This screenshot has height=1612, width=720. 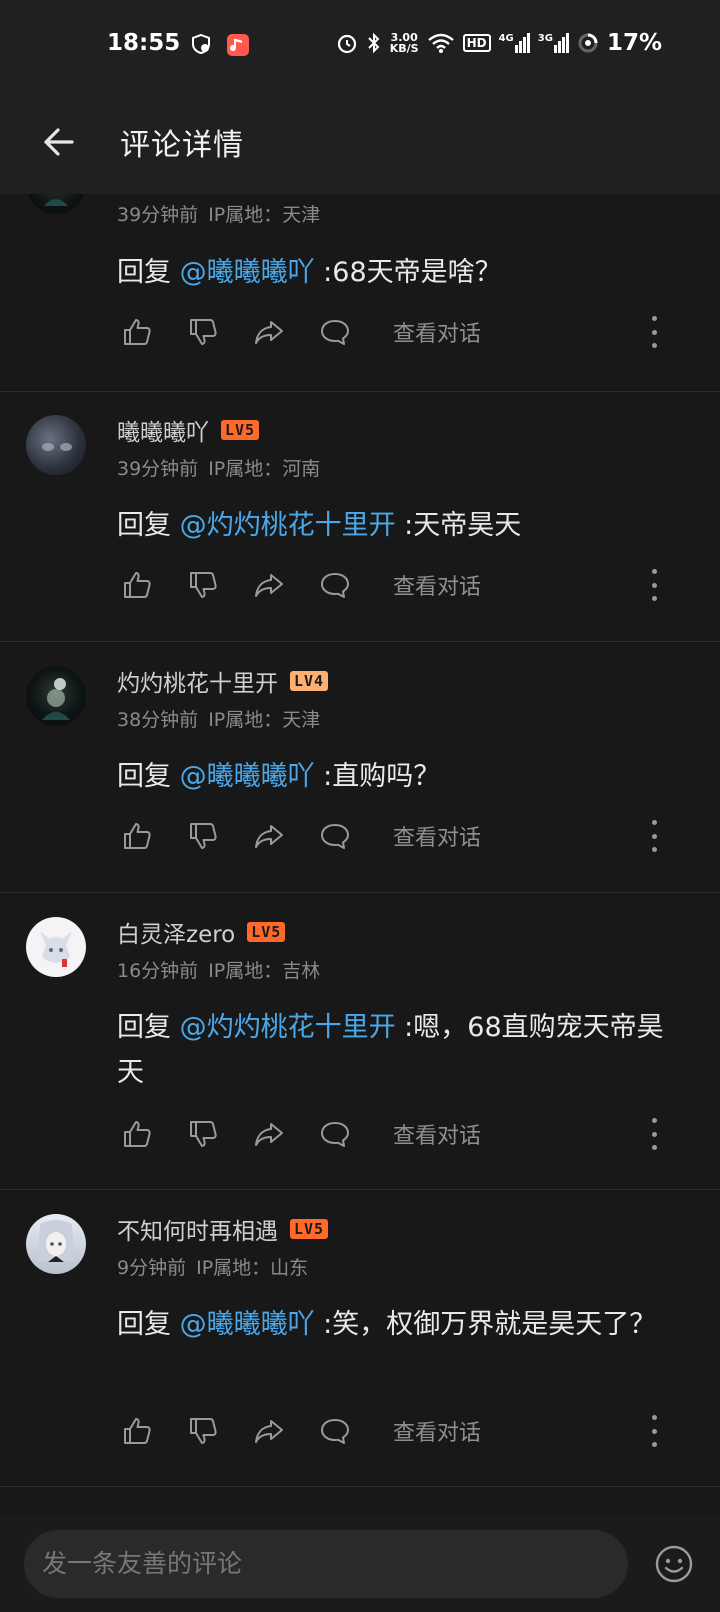 What do you see at coordinates (553, 43) in the screenshot?
I see `sim2-signal-icon: 3G` at bounding box center [553, 43].